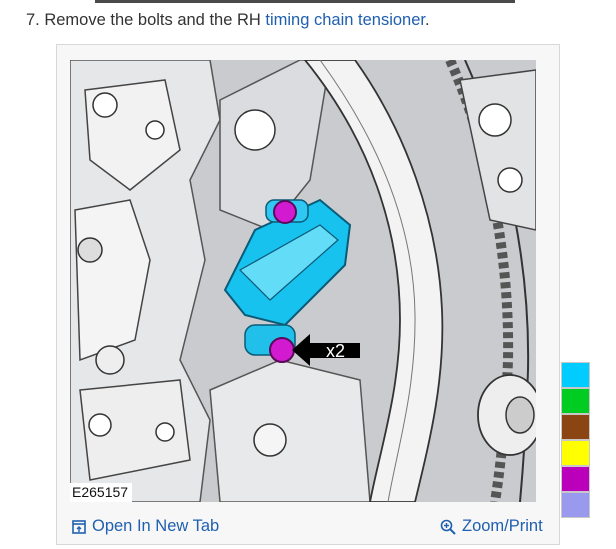  I want to click on zoom-print-link: Zoom/Print, so click(491, 526).